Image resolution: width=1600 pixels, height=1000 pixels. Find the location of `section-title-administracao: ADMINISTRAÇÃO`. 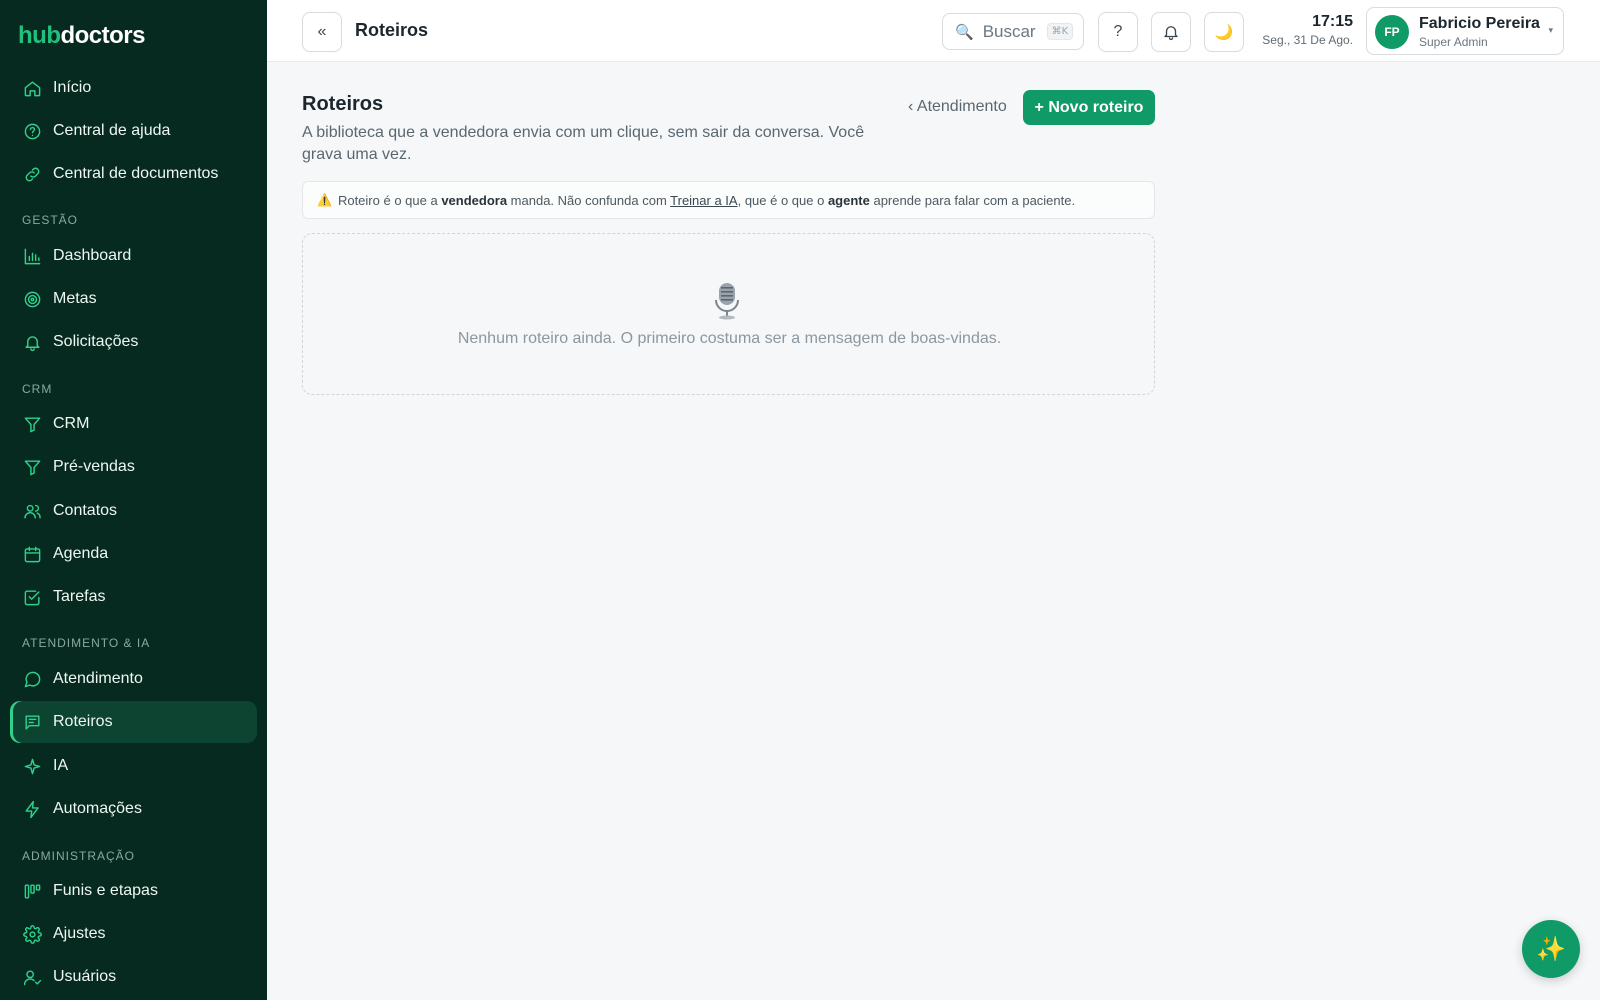

section-title-administracao: ADMINISTRAÇÃO is located at coordinates (79, 856).